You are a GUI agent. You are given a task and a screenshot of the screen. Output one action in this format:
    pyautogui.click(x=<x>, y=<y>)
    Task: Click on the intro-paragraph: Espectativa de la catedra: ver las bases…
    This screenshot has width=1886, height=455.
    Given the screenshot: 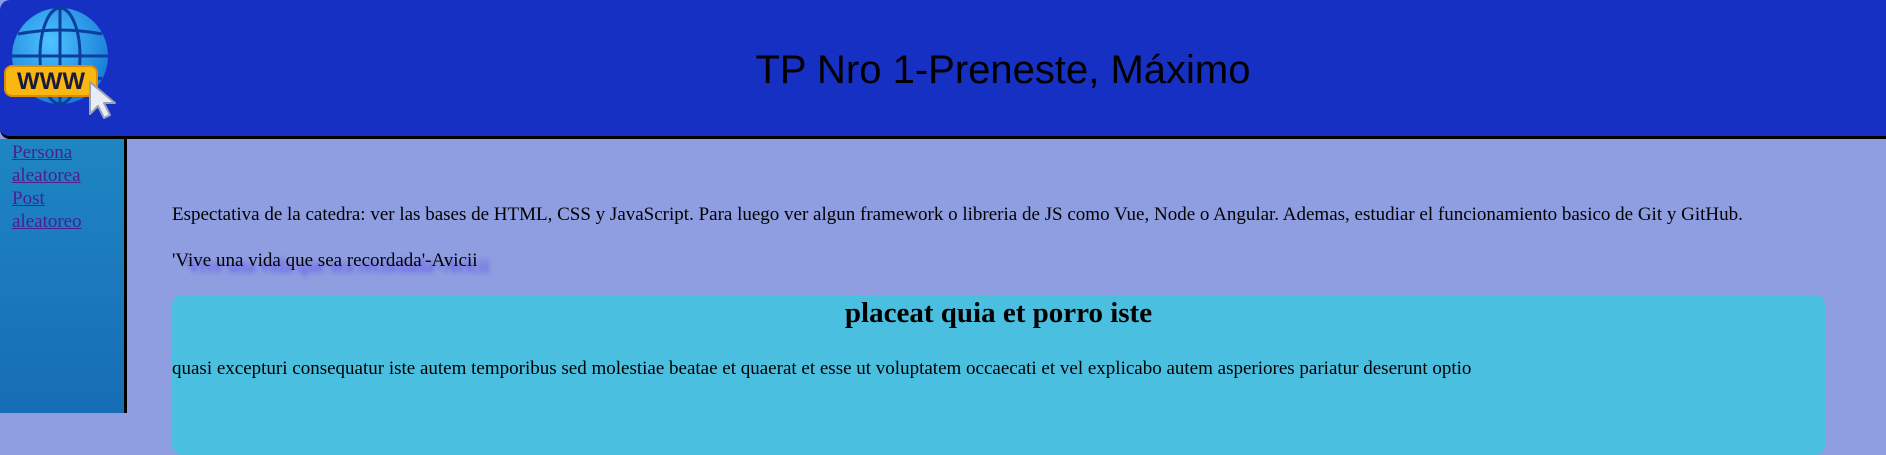 What is the action you would take?
    pyautogui.click(x=957, y=215)
    